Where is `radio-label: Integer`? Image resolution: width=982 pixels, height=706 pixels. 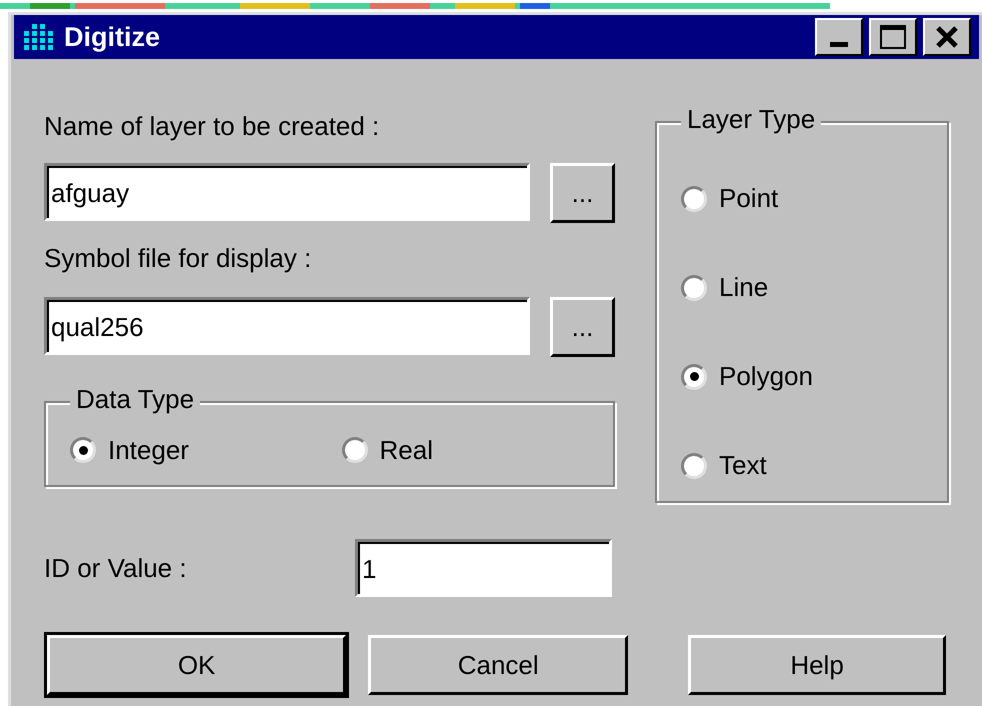
radio-label: Integer is located at coordinates (148, 450).